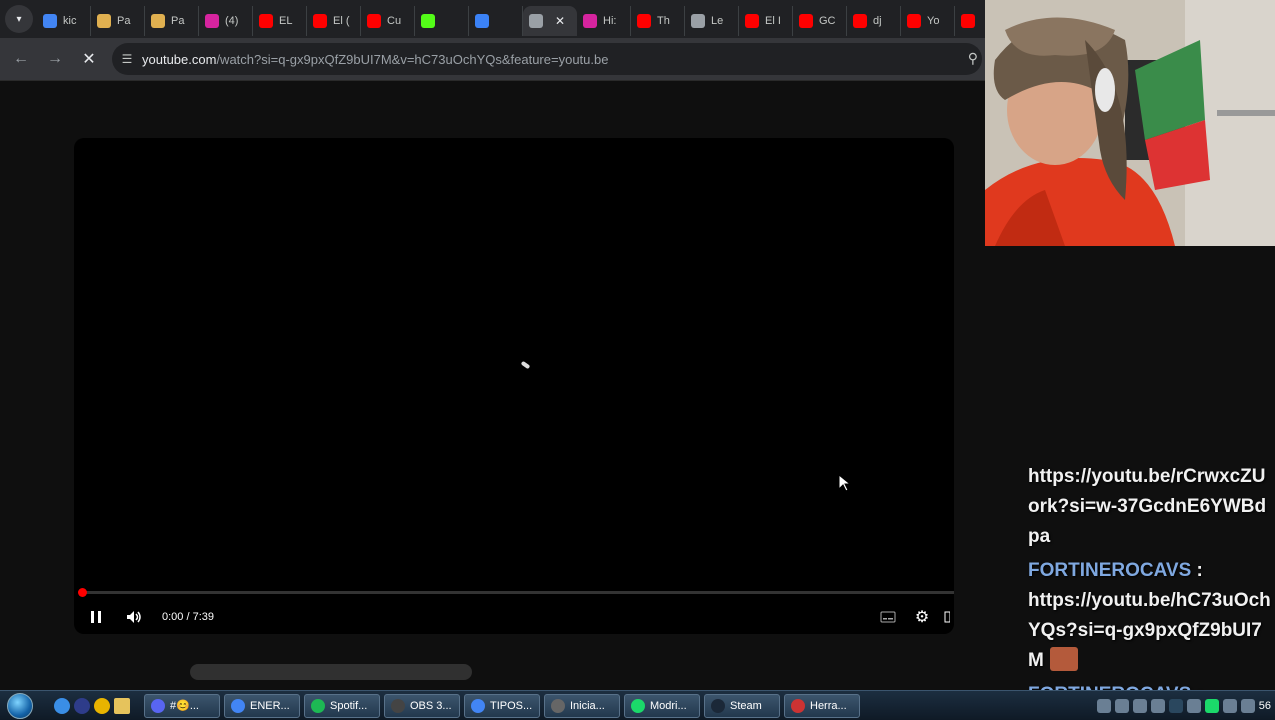 Image resolution: width=1275 pixels, height=720 pixels. Describe the element at coordinates (96, 617) in the screenshot. I see `pause-button` at that location.